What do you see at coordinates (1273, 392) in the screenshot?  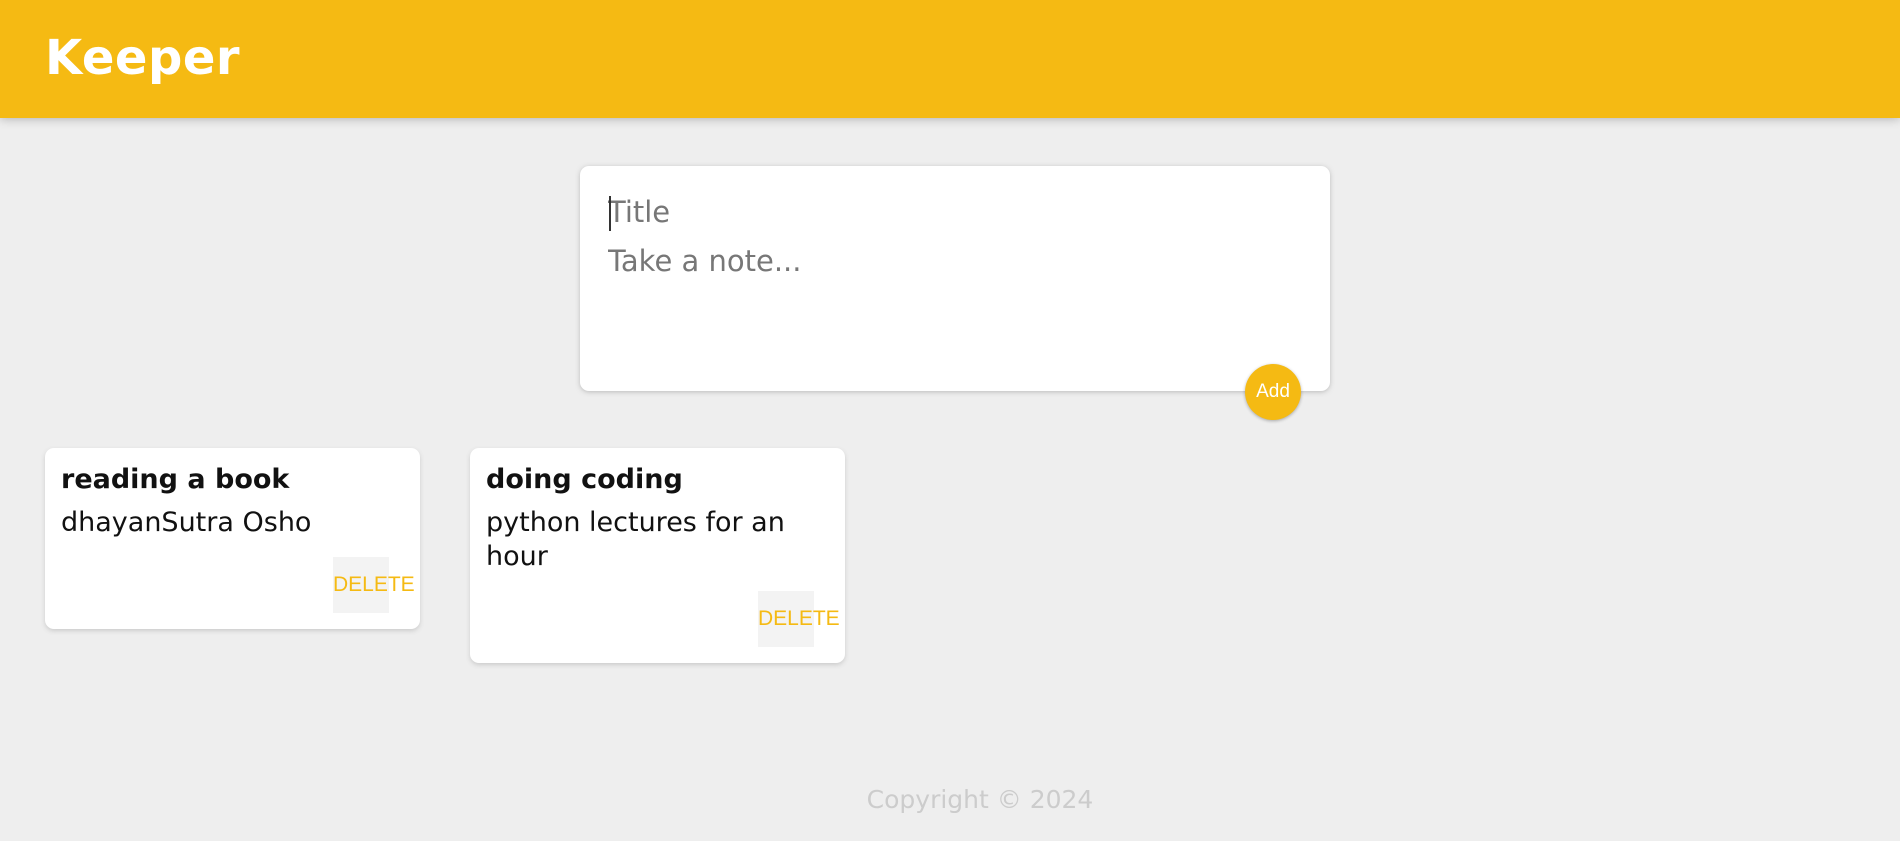 I see `add-note-button: Add` at bounding box center [1273, 392].